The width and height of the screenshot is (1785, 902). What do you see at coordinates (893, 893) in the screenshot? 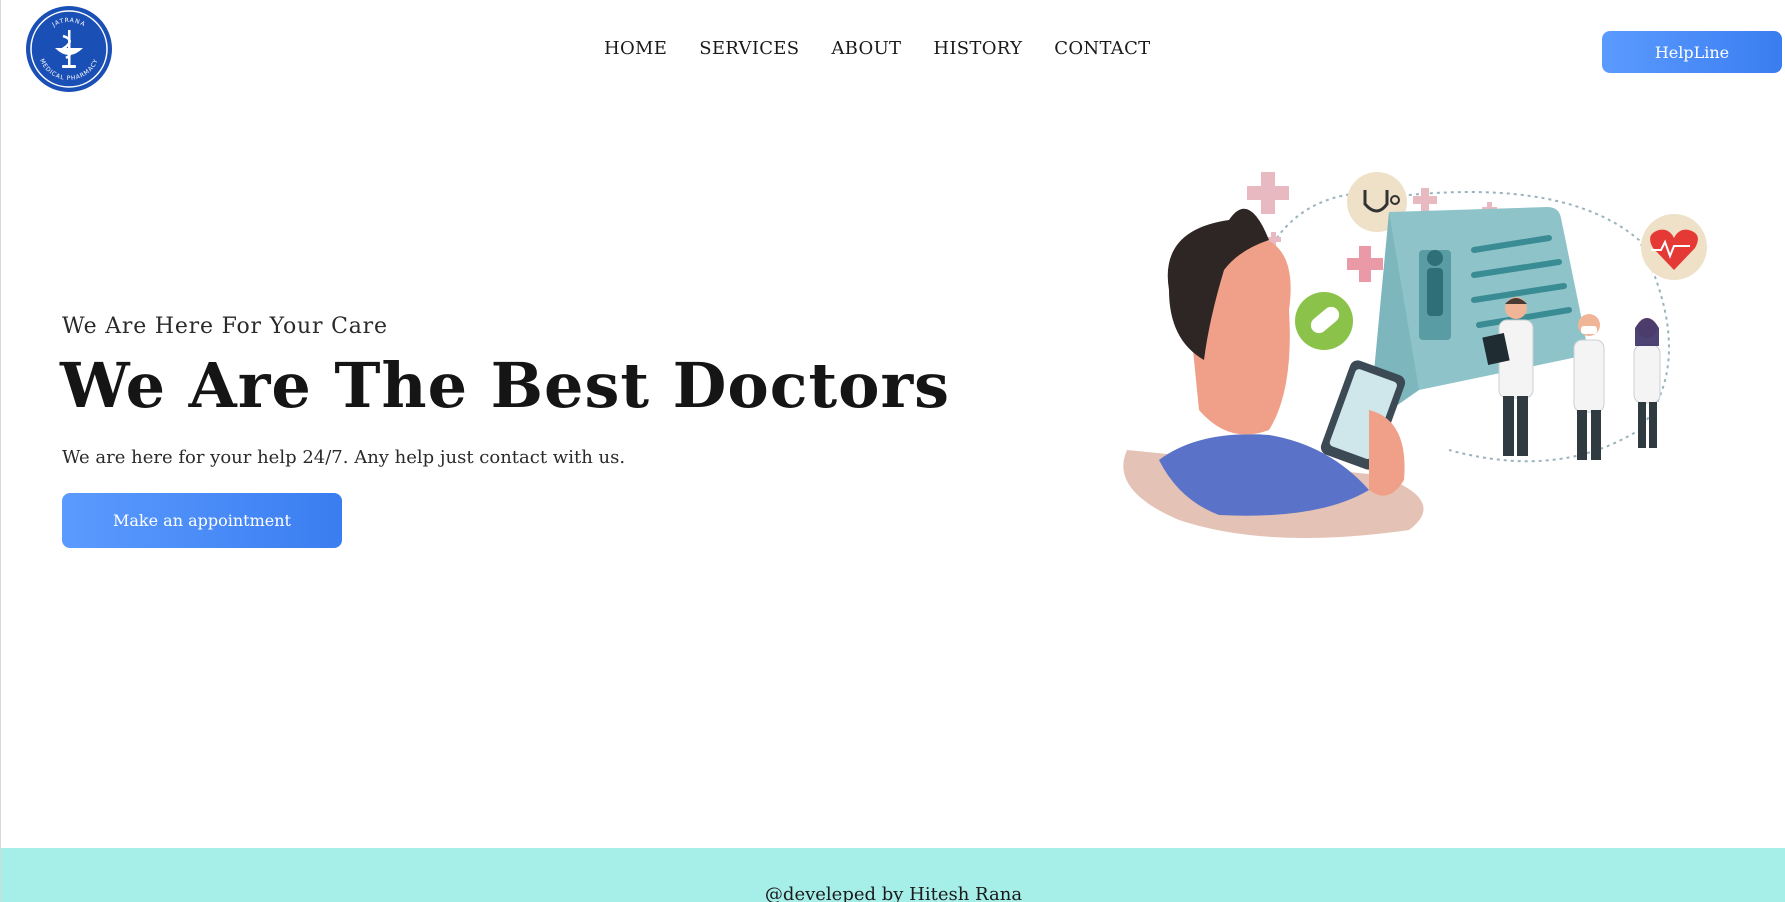
I see `footer-credit: @develeped by Hitesh Rana` at bounding box center [893, 893].